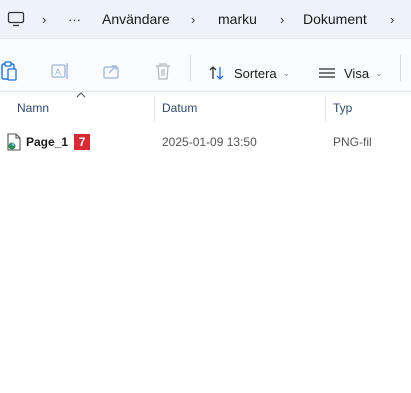  Describe the element at coordinates (14, 142) in the screenshot. I see `png-file-icon` at that location.